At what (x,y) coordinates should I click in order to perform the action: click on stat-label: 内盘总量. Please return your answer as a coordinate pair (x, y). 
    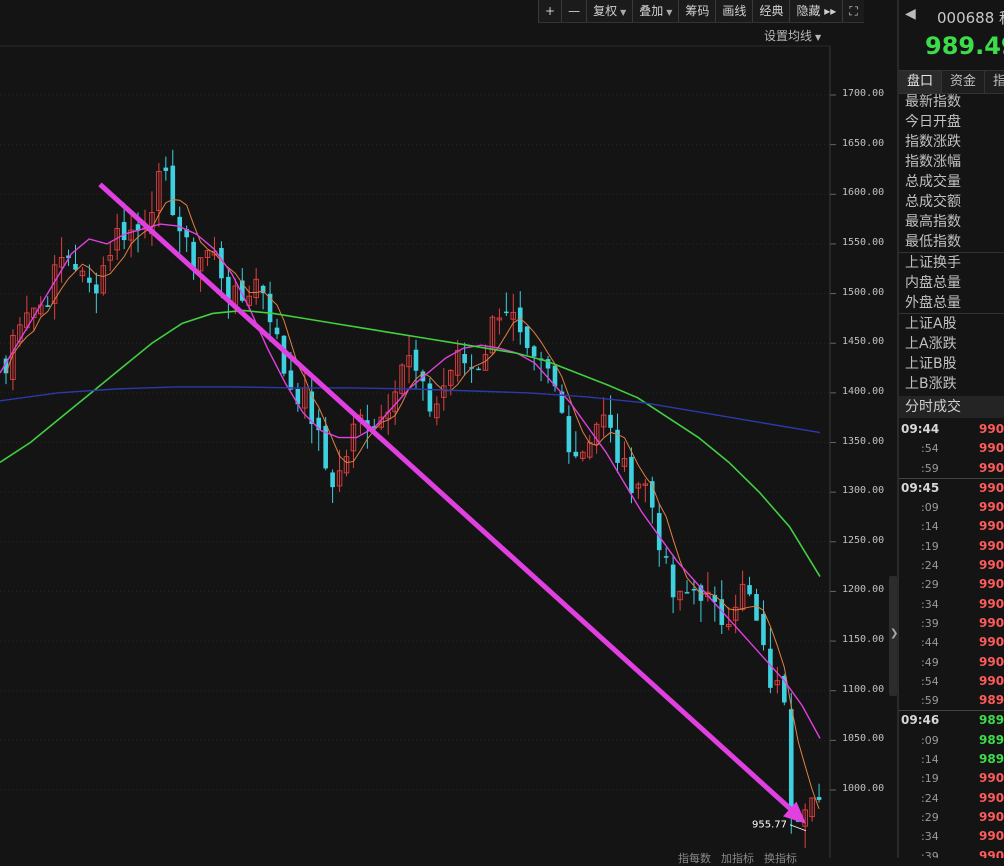
    Looking at the image, I should click on (933, 283).